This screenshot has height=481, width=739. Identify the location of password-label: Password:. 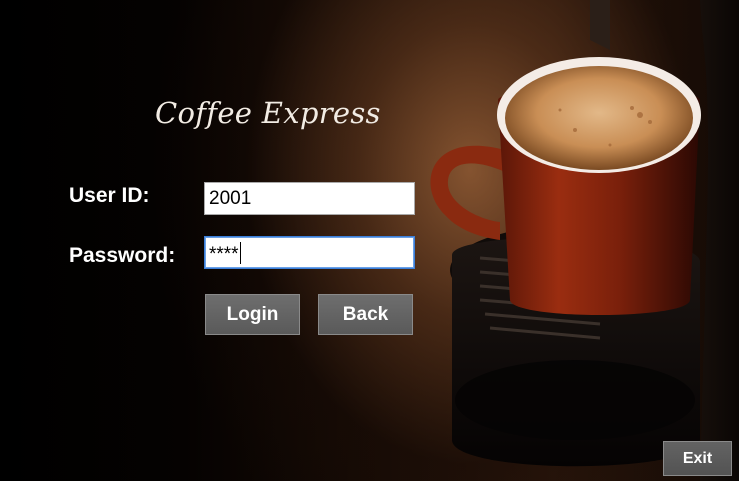
(122, 255).